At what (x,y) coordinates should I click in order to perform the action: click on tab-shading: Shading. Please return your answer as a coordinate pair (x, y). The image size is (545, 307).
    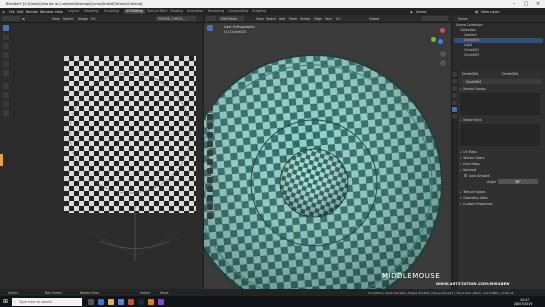
    Looking at the image, I should click on (176, 11).